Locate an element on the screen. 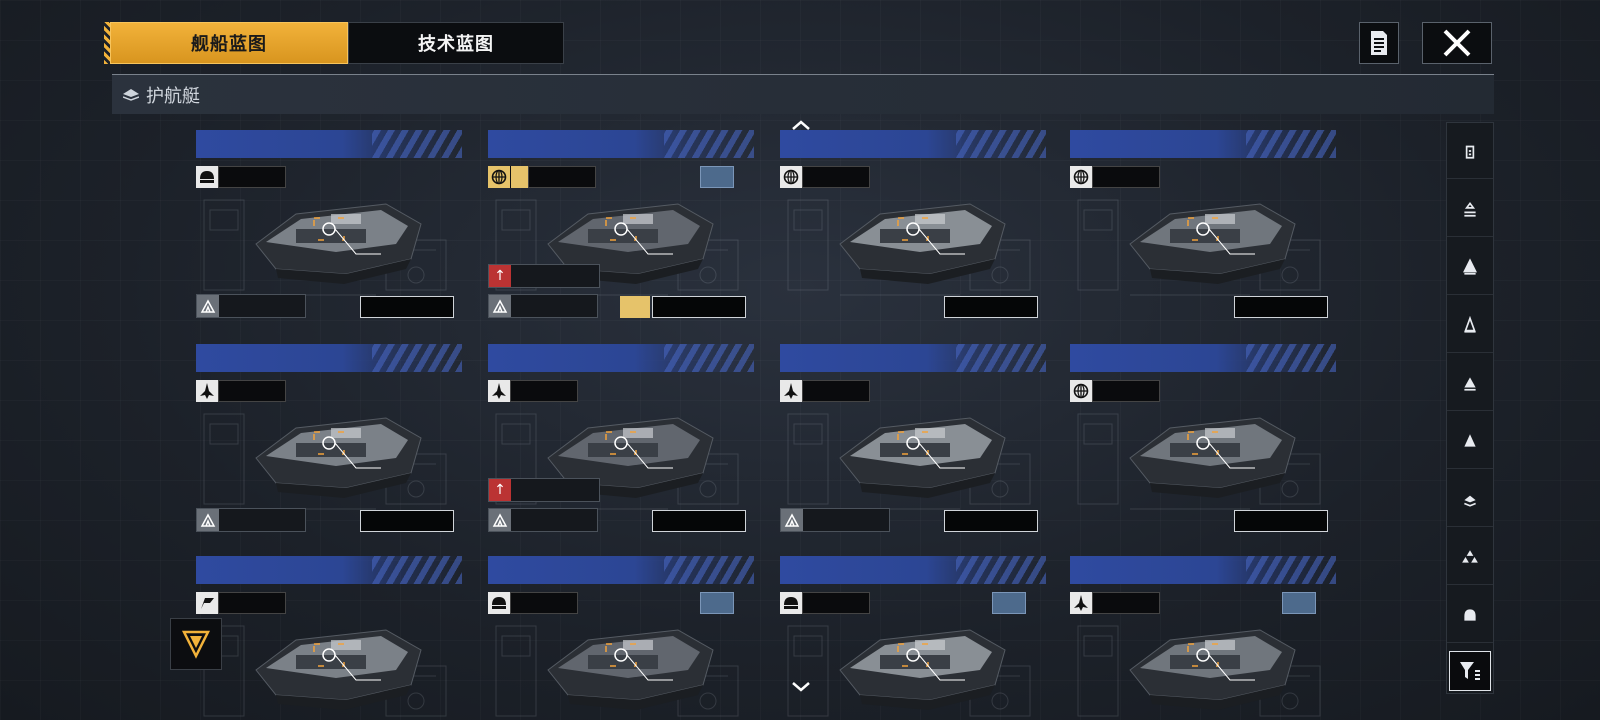  close-icon is located at coordinates (1457, 43).